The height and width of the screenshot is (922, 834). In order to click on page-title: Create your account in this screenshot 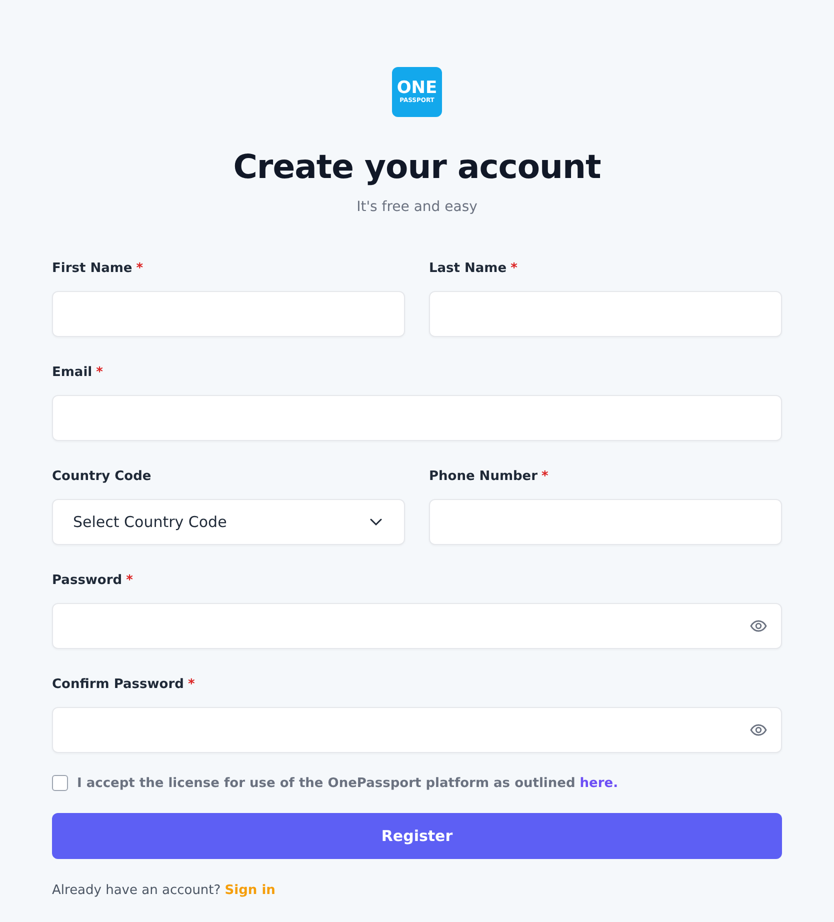, I will do `click(417, 167)`.